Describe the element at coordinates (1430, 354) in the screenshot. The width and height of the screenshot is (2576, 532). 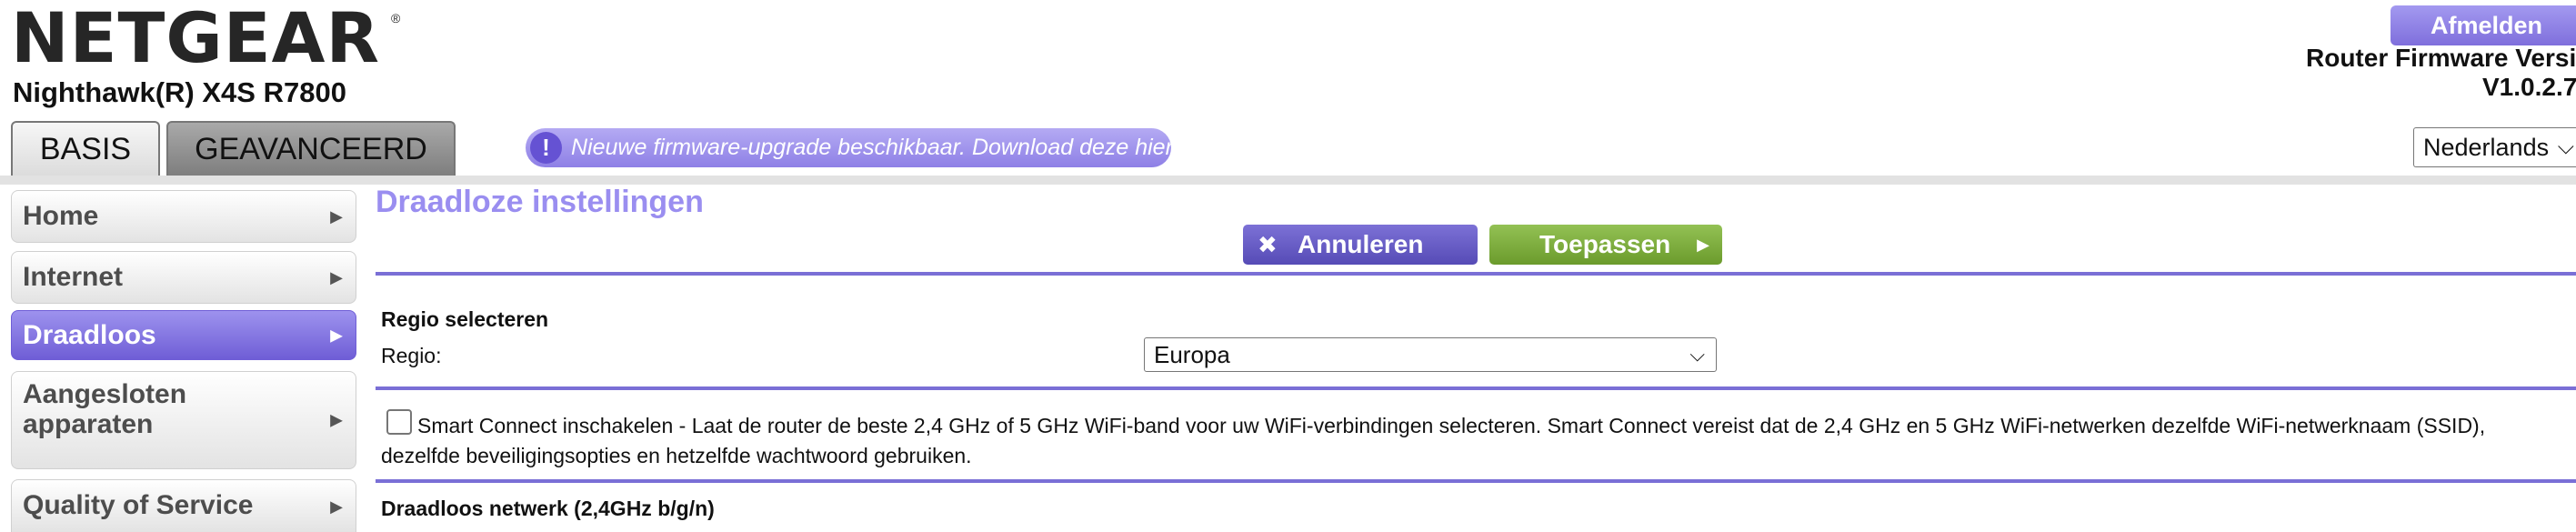
I see `region-select: Europa ⌵` at that location.